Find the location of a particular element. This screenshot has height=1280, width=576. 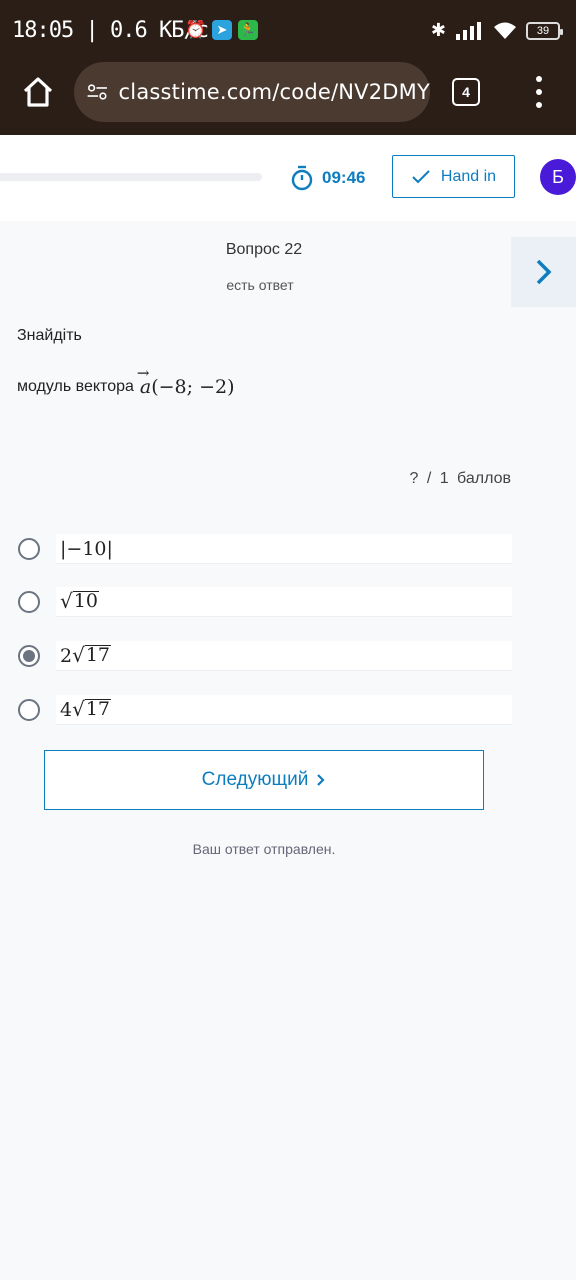

alarm-icon: ⏰ is located at coordinates (196, 29).